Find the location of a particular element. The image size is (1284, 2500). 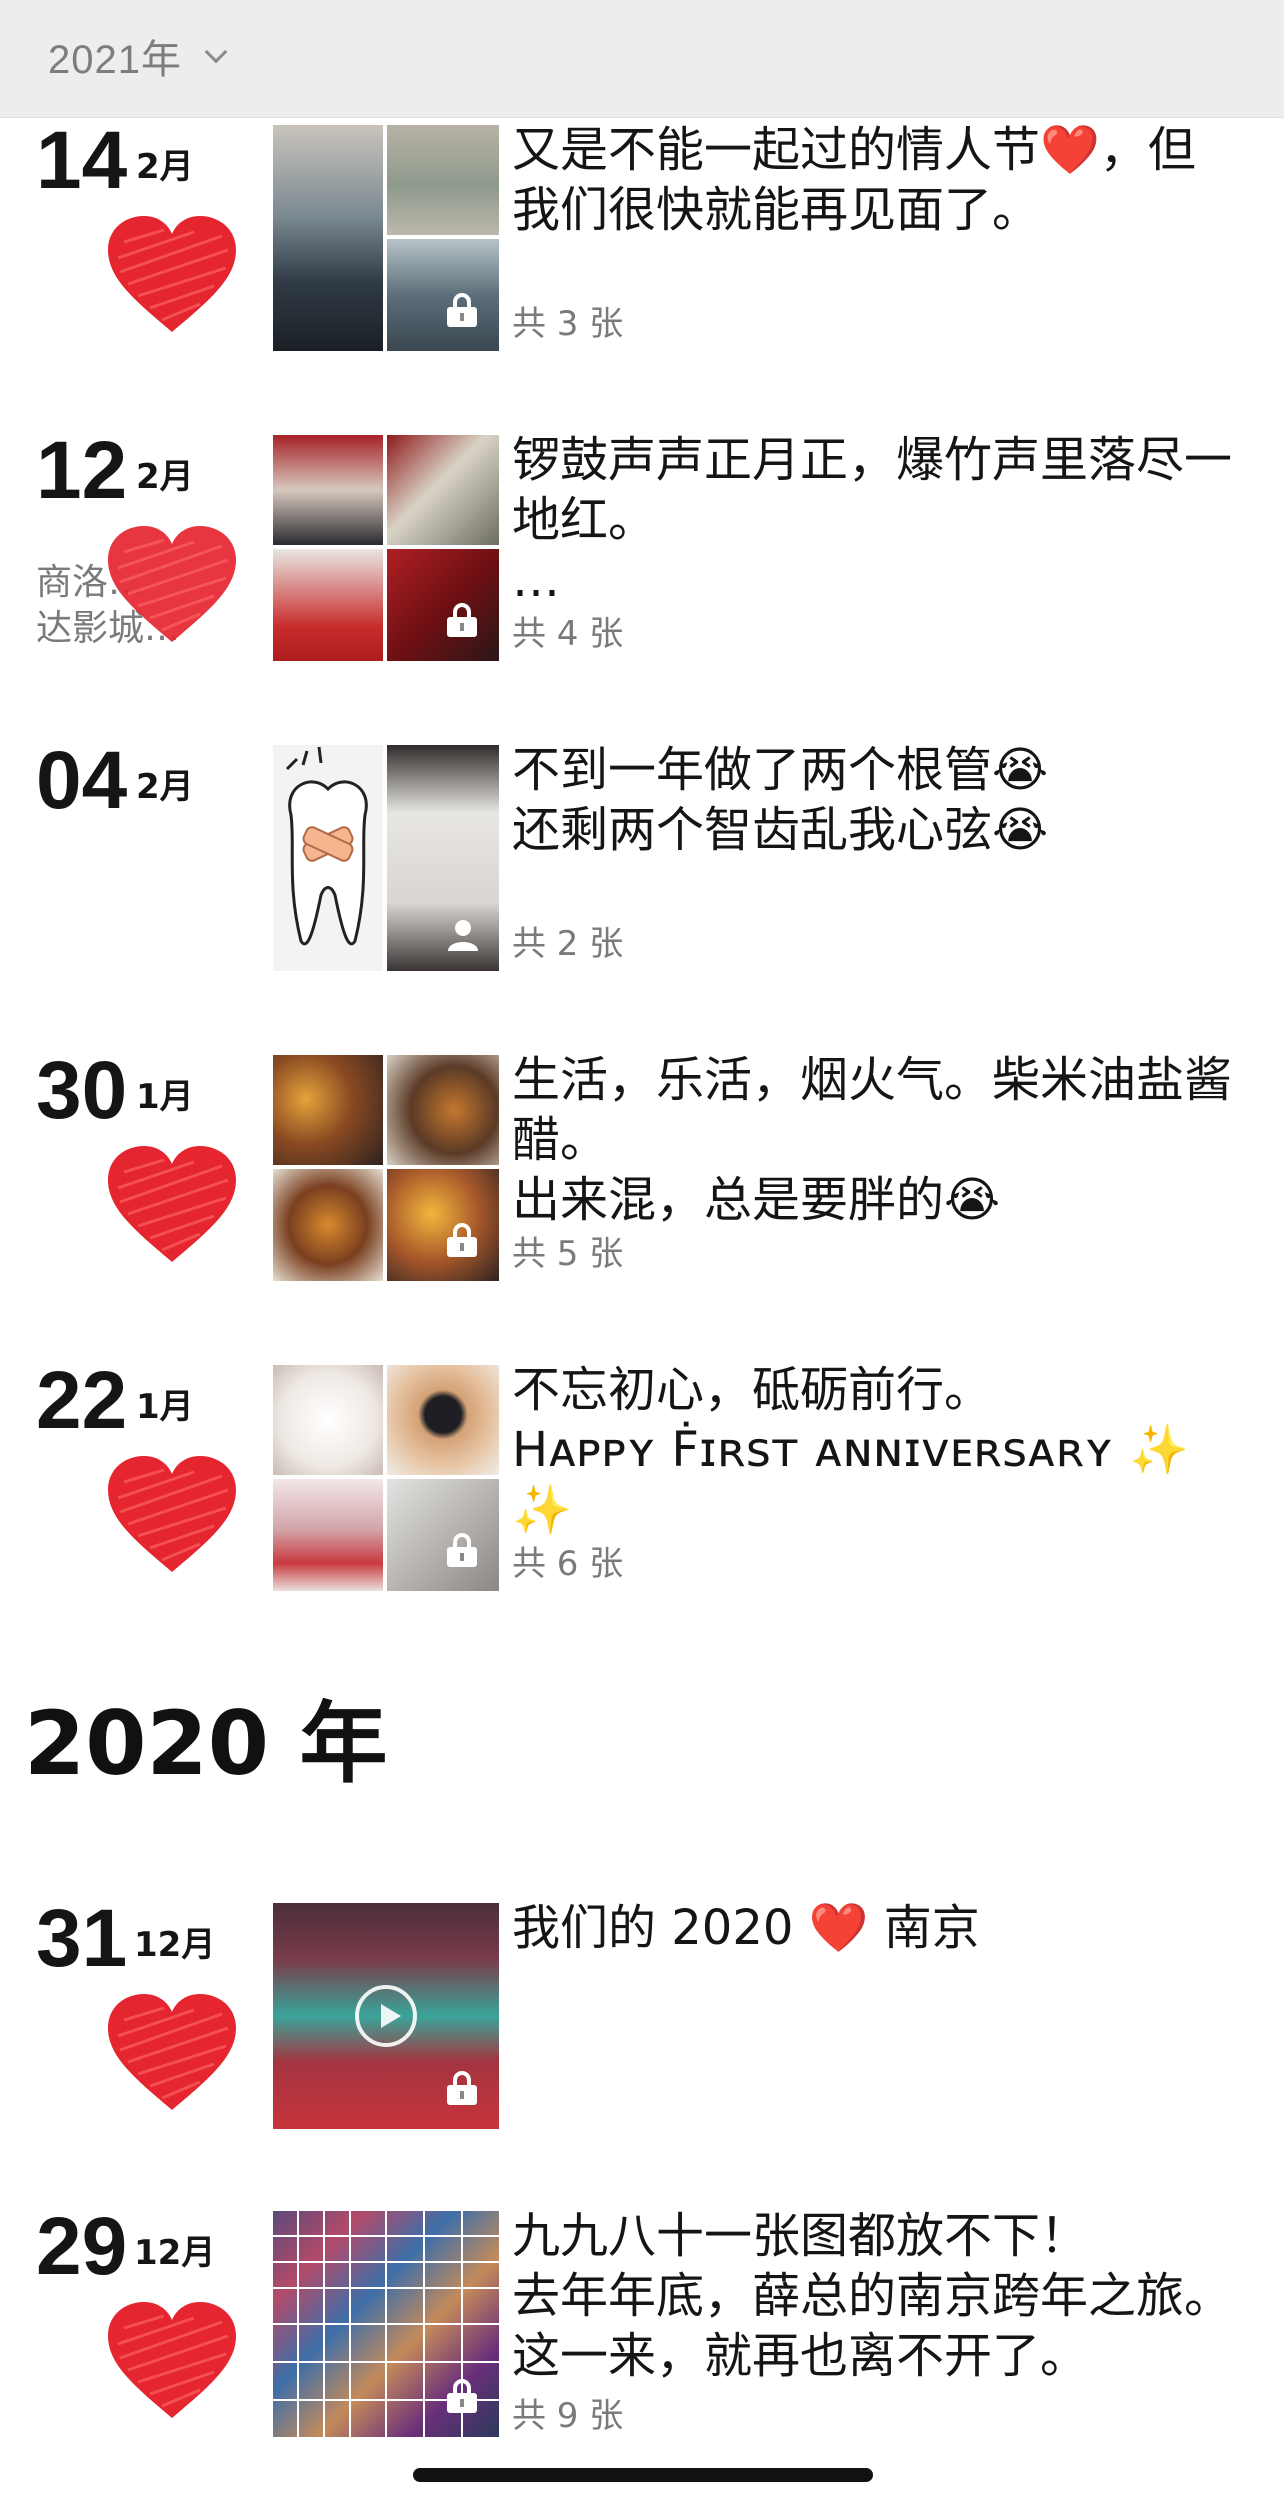

entry-text: 不忘初心，砥砺前行。 Hᴀᴘᴘʏ Ḟɪʀsᴛ ᴀɴɴɪᴠᴇʀsᴀʀʏ ✨ ✨ is located at coordinates (887, 1450).